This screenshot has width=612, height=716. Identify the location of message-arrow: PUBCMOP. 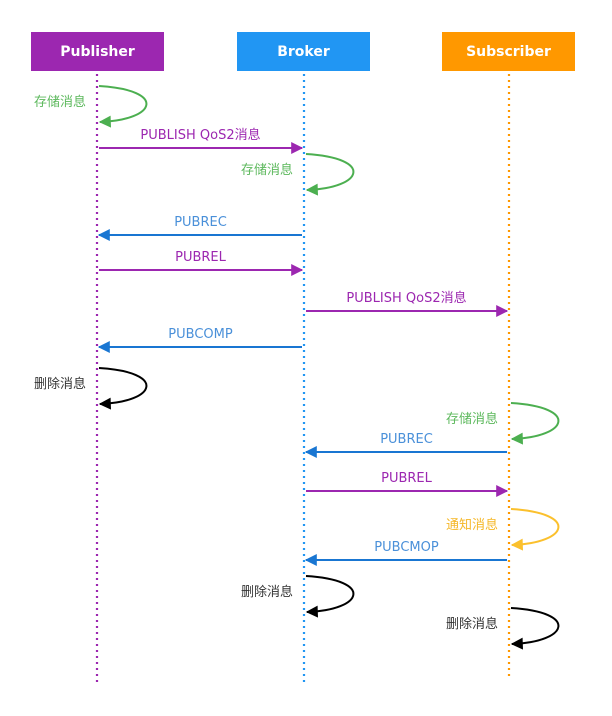
(405, 553).